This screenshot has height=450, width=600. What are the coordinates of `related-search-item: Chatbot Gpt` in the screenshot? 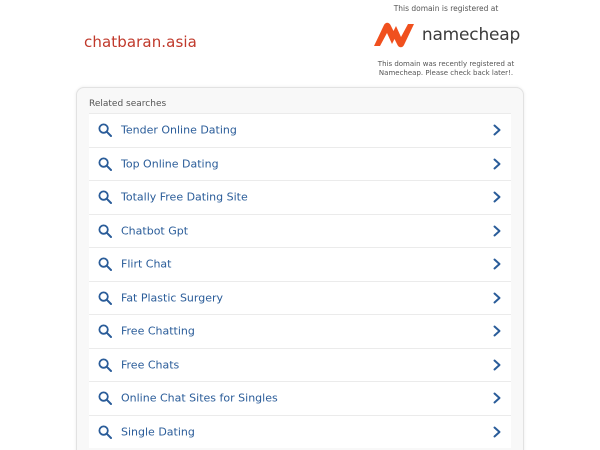 It's located at (300, 230).